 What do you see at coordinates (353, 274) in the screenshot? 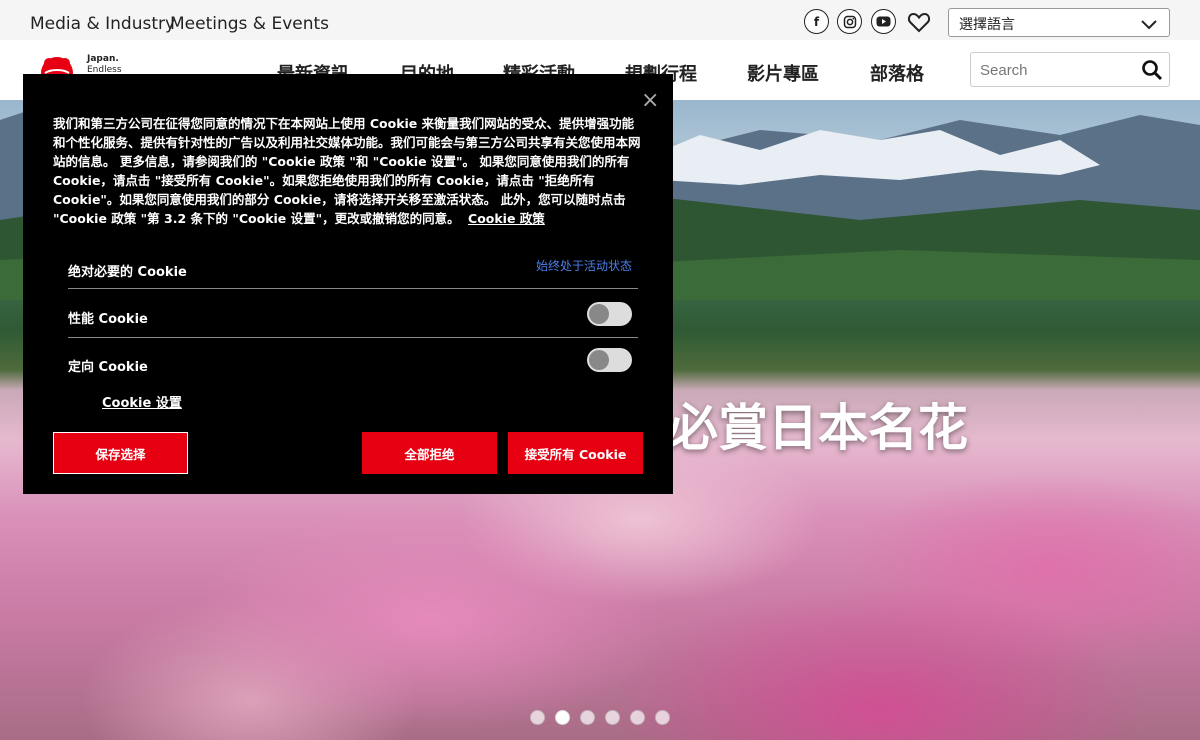
I see `cookie-row-necessary: 绝对必要的 Cookie 始终处于活动状态` at bounding box center [353, 274].